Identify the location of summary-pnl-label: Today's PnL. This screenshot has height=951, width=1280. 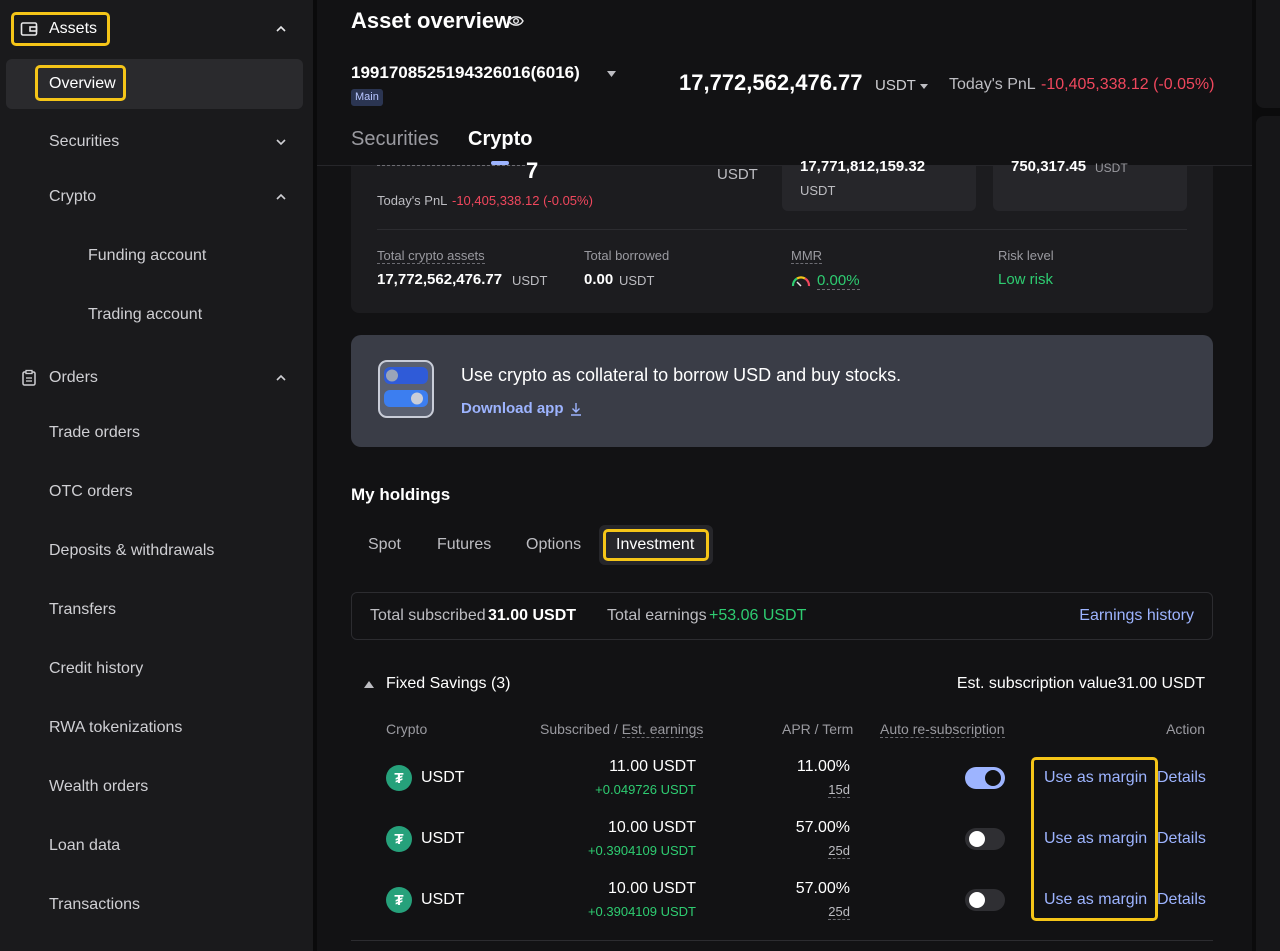
(412, 200).